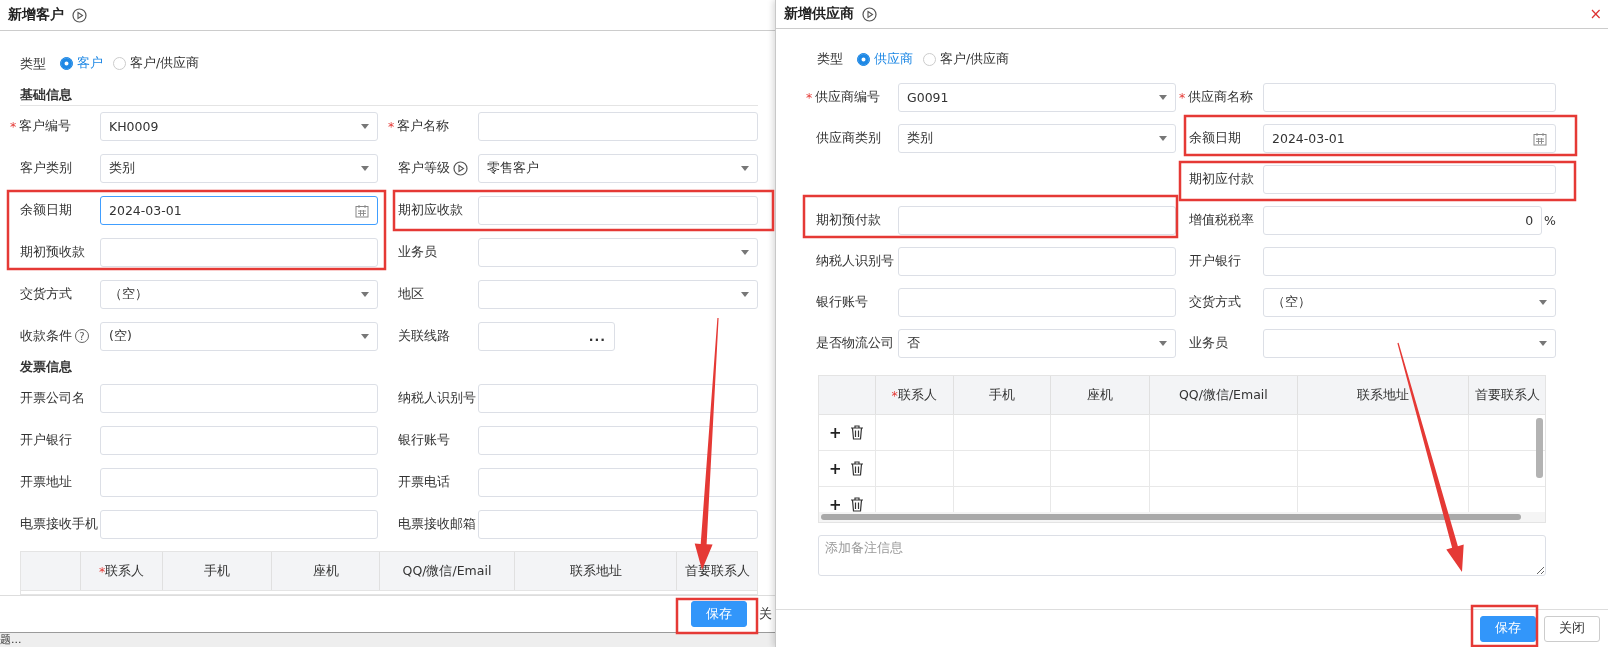  I want to click on input-field: 0, so click(1403, 220).